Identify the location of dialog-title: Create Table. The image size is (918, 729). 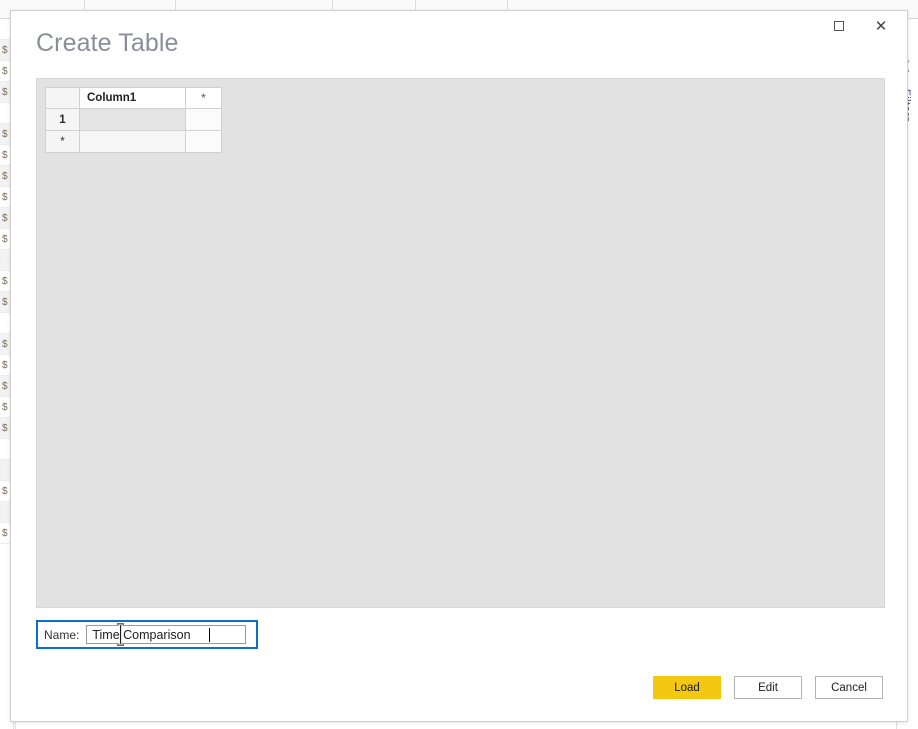
(107, 43).